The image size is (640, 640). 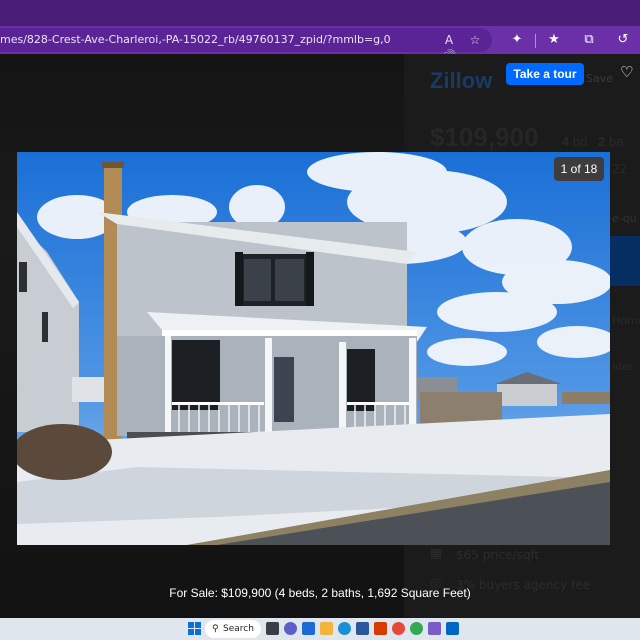 What do you see at coordinates (620, 169) in the screenshot?
I see `address-fragment: 22` at bounding box center [620, 169].